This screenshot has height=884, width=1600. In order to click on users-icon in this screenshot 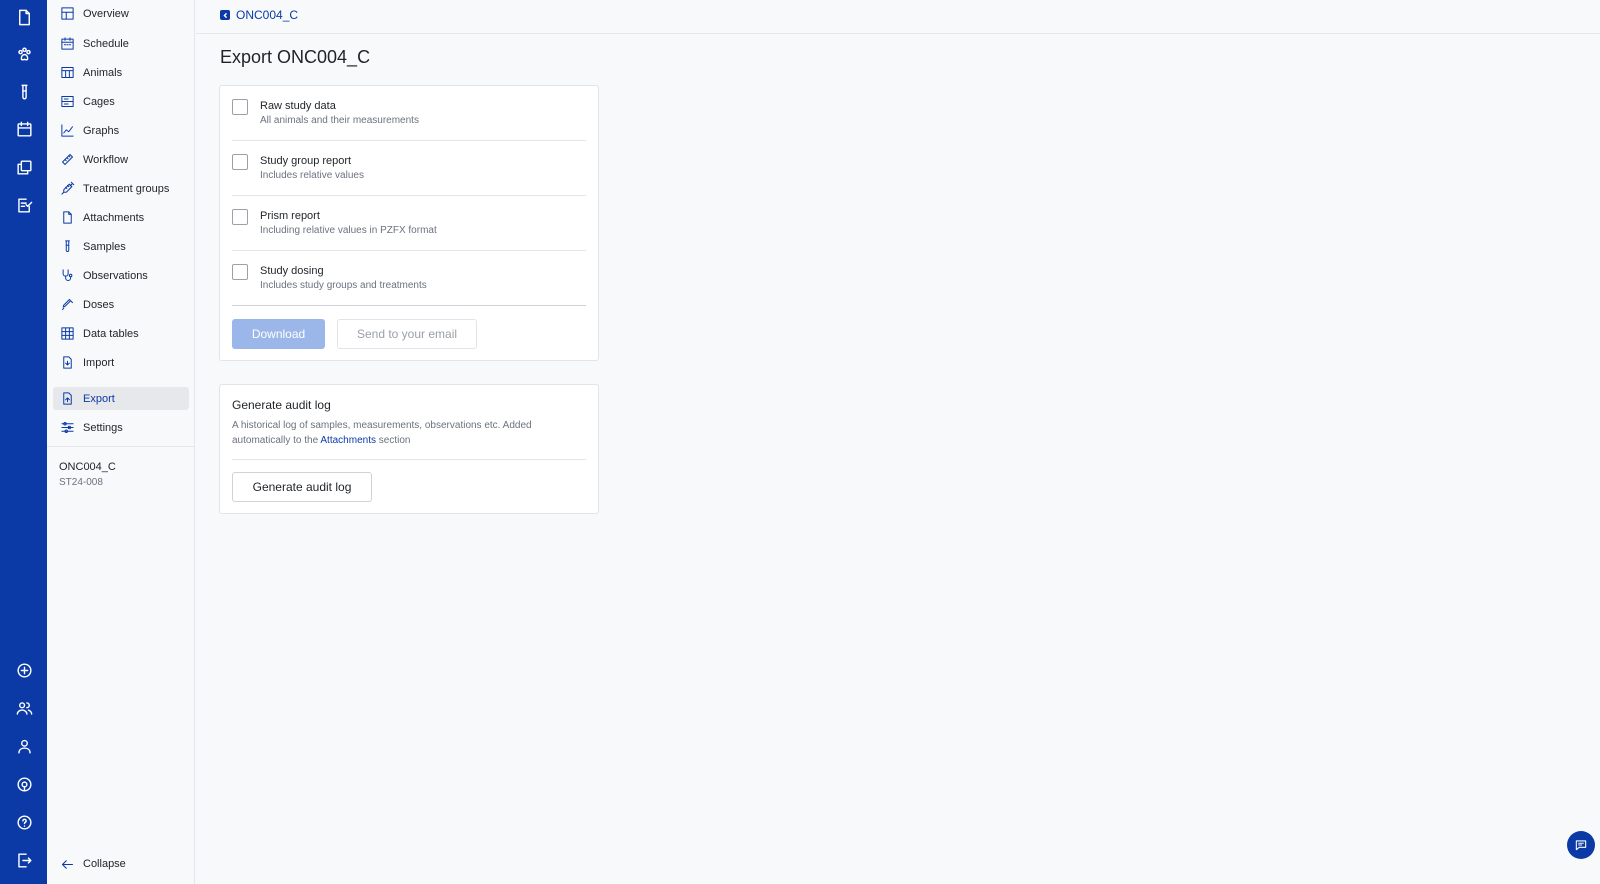, I will do `click(24, 708)`.